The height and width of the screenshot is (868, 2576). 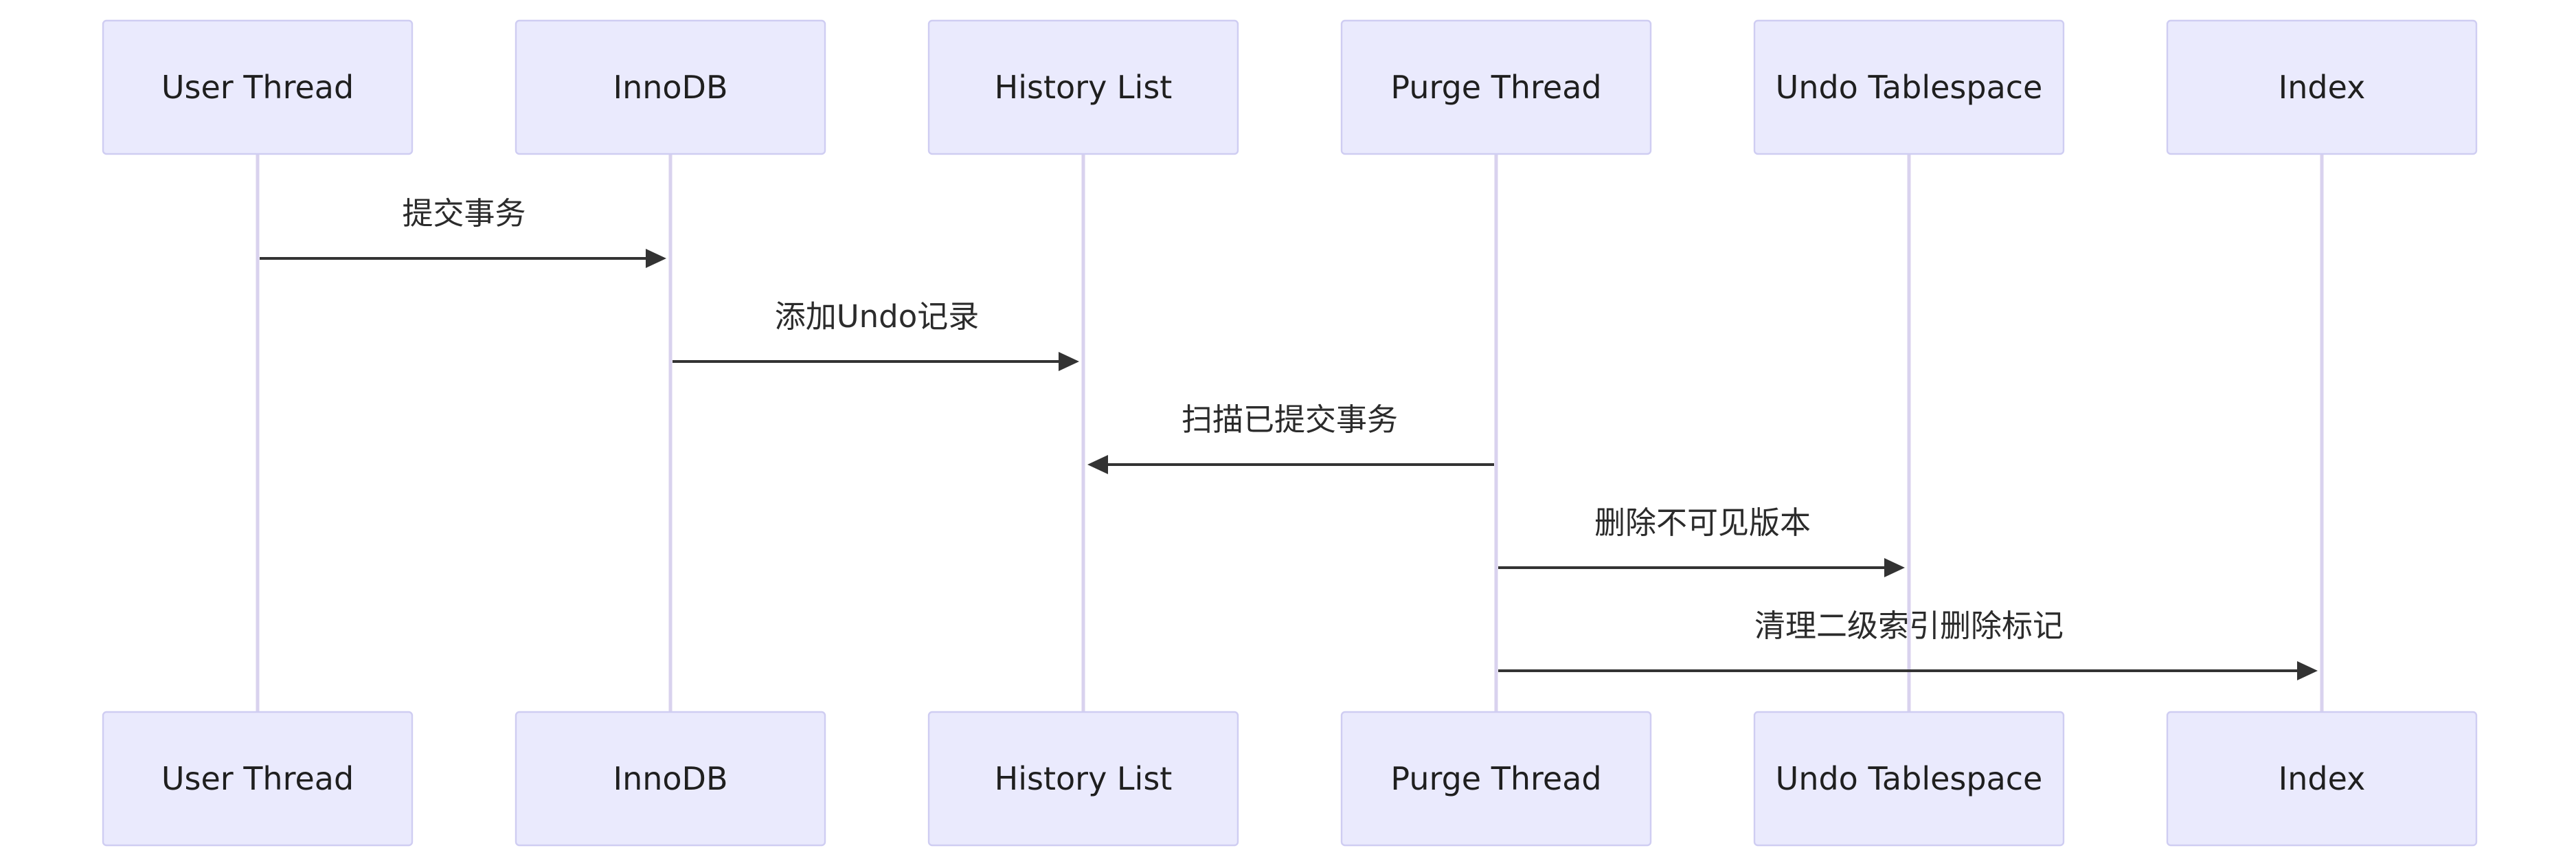 I want to click on message-1: 提交事务, so click(x=463, y=231).